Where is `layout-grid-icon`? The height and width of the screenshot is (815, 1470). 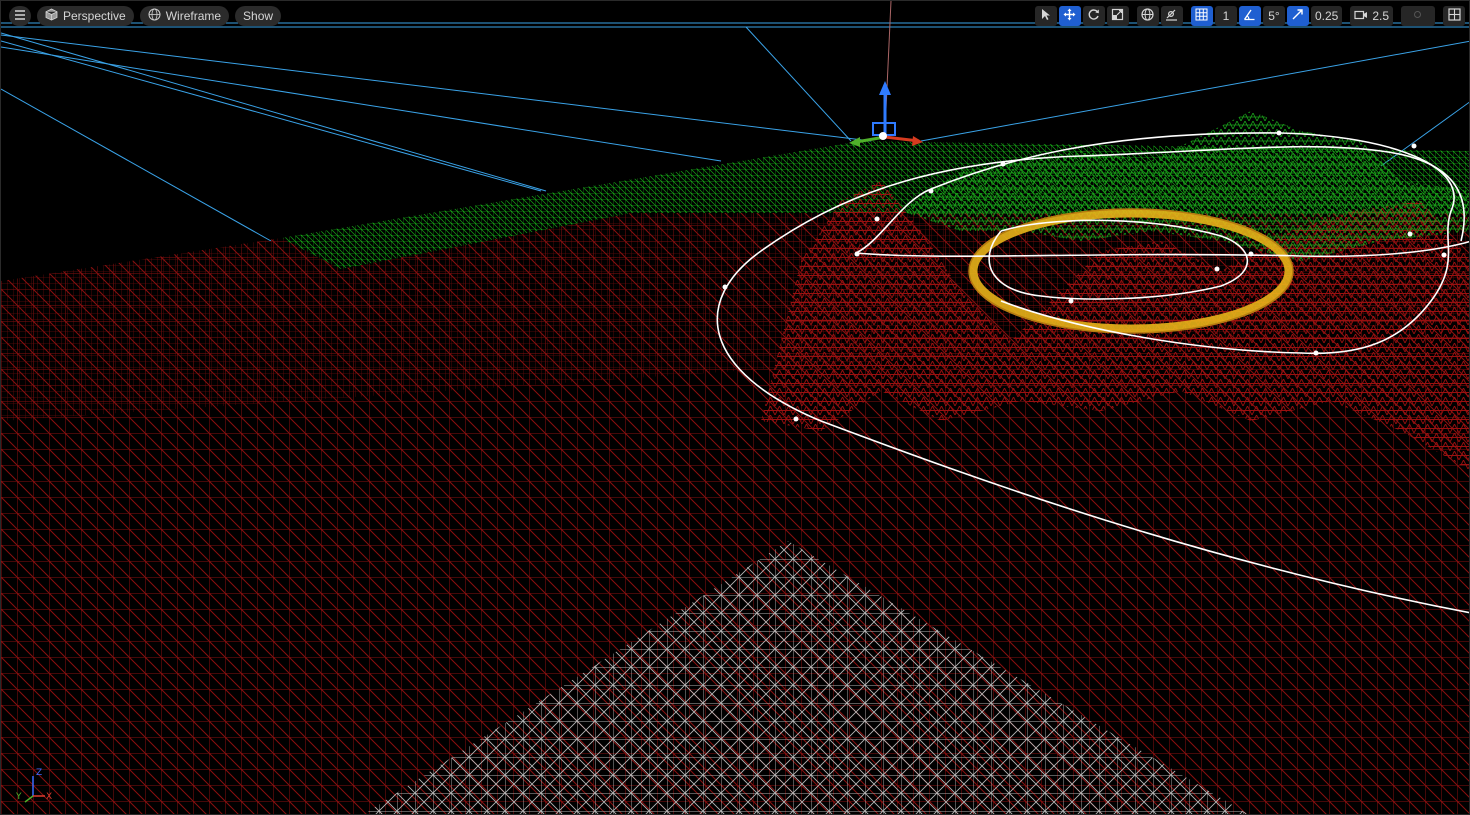 layout-grid-icon is located at coordinates (1454, 16).